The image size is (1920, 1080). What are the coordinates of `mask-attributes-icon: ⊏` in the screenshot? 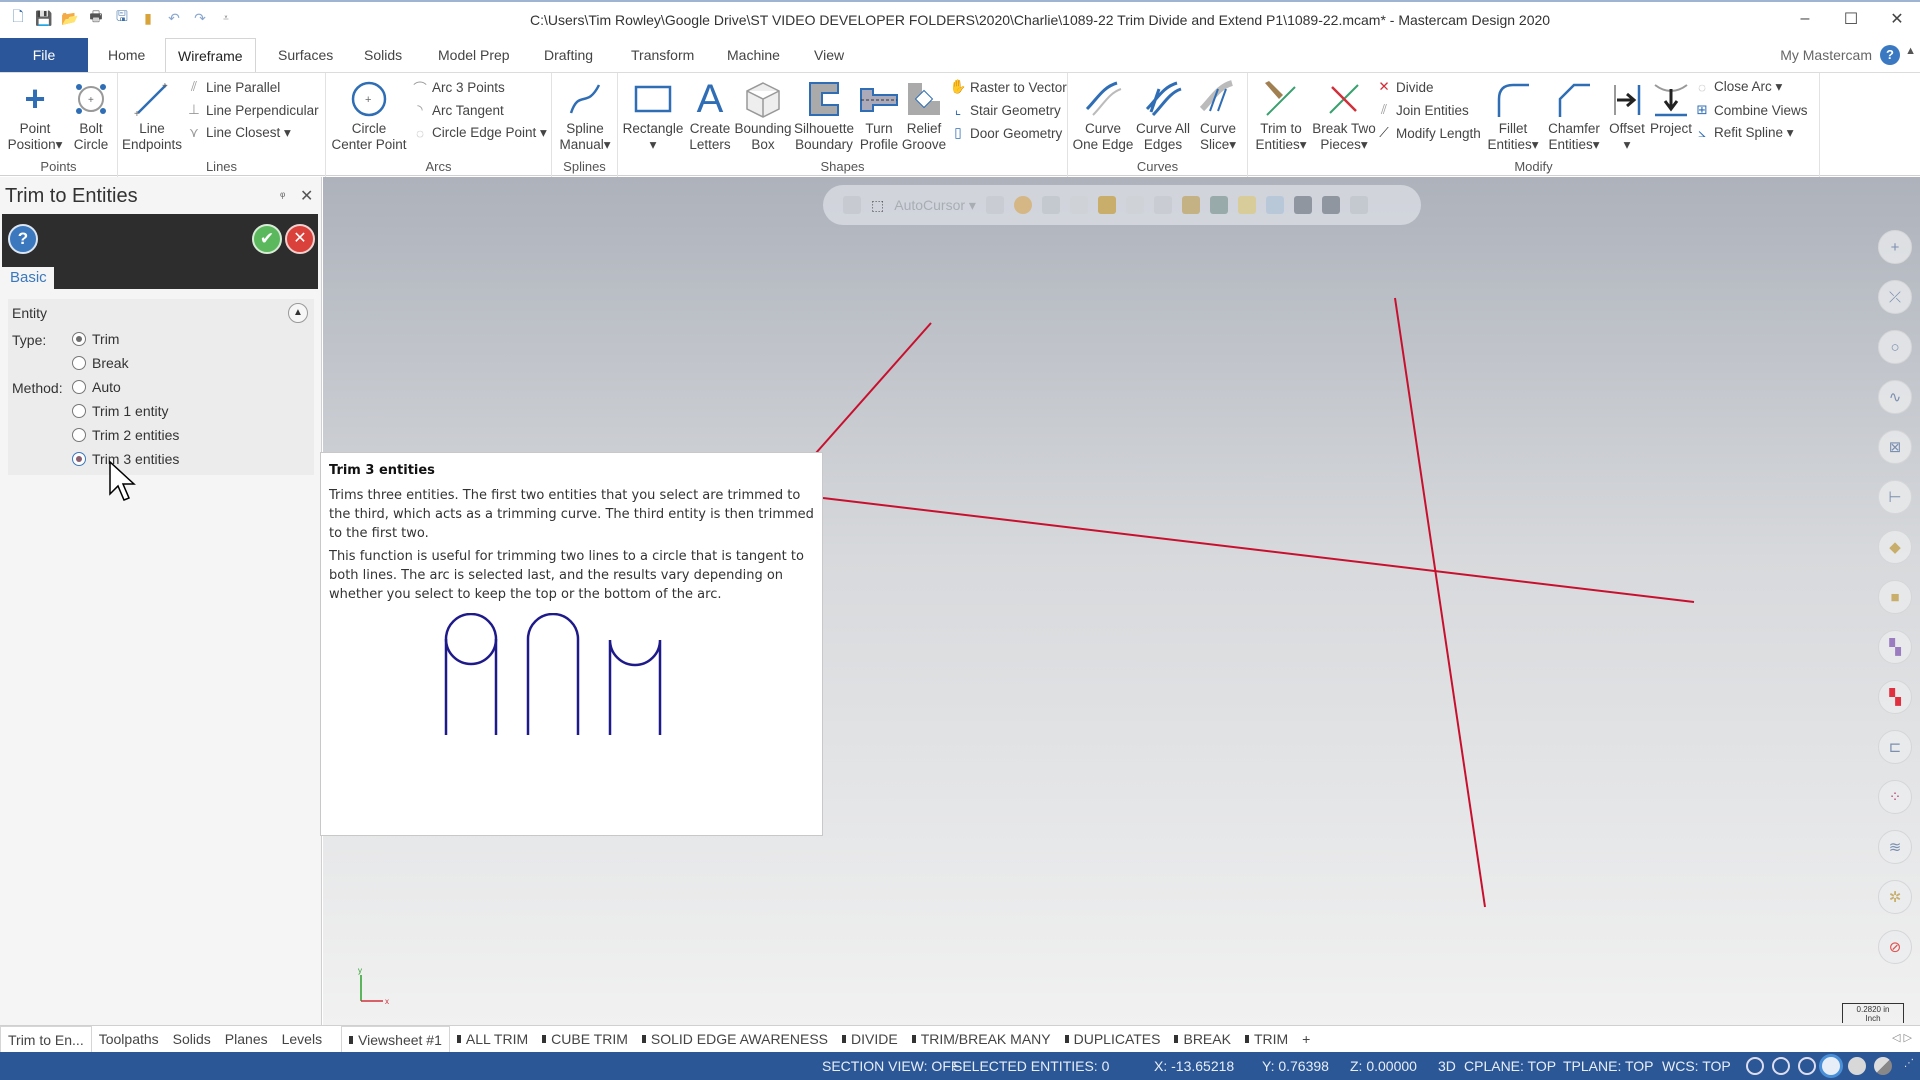 It's located at (1895, 747).